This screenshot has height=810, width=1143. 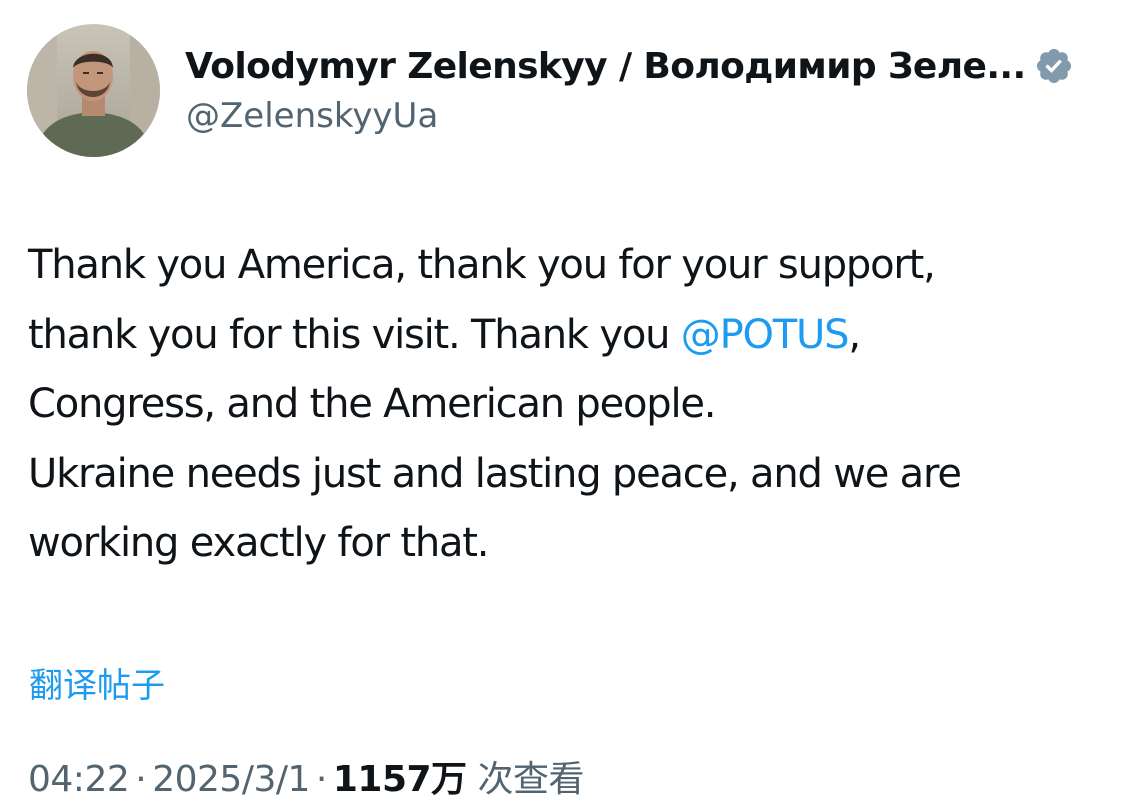 I want to click on tweet-text-line: working exactly for that., so click(x=258, y=543).